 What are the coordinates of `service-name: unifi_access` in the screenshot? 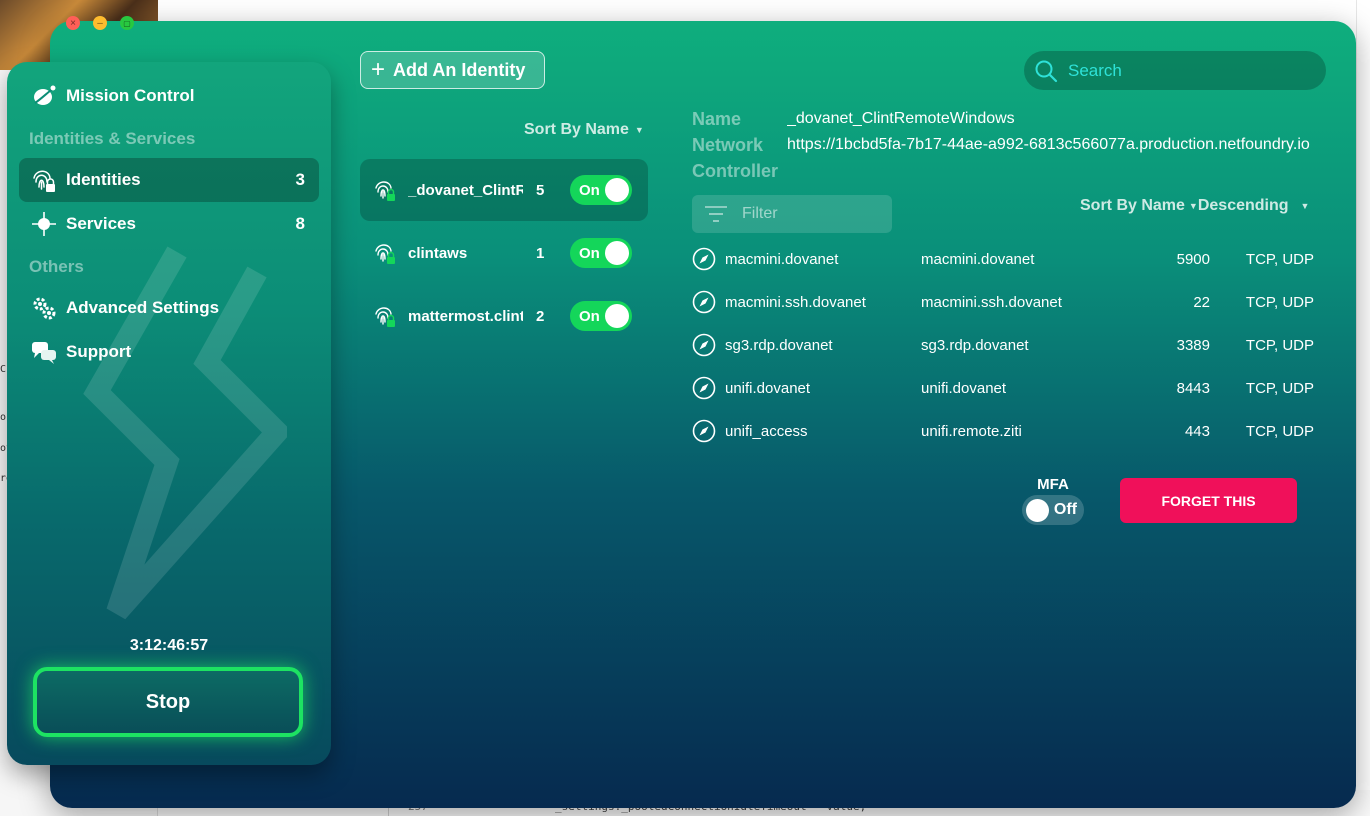 It's located at (766, 431).